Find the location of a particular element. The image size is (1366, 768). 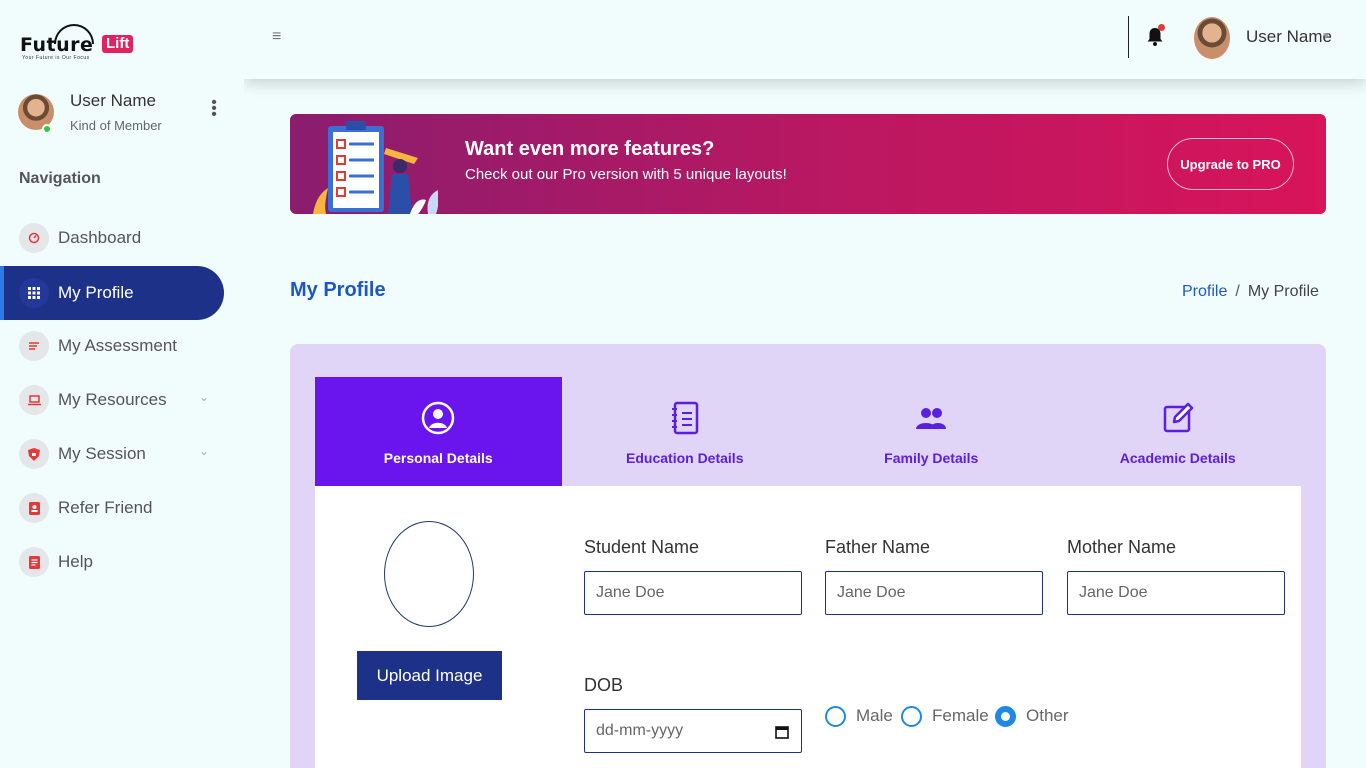

tab-label: Education Details is located at coordinates (685, 458).